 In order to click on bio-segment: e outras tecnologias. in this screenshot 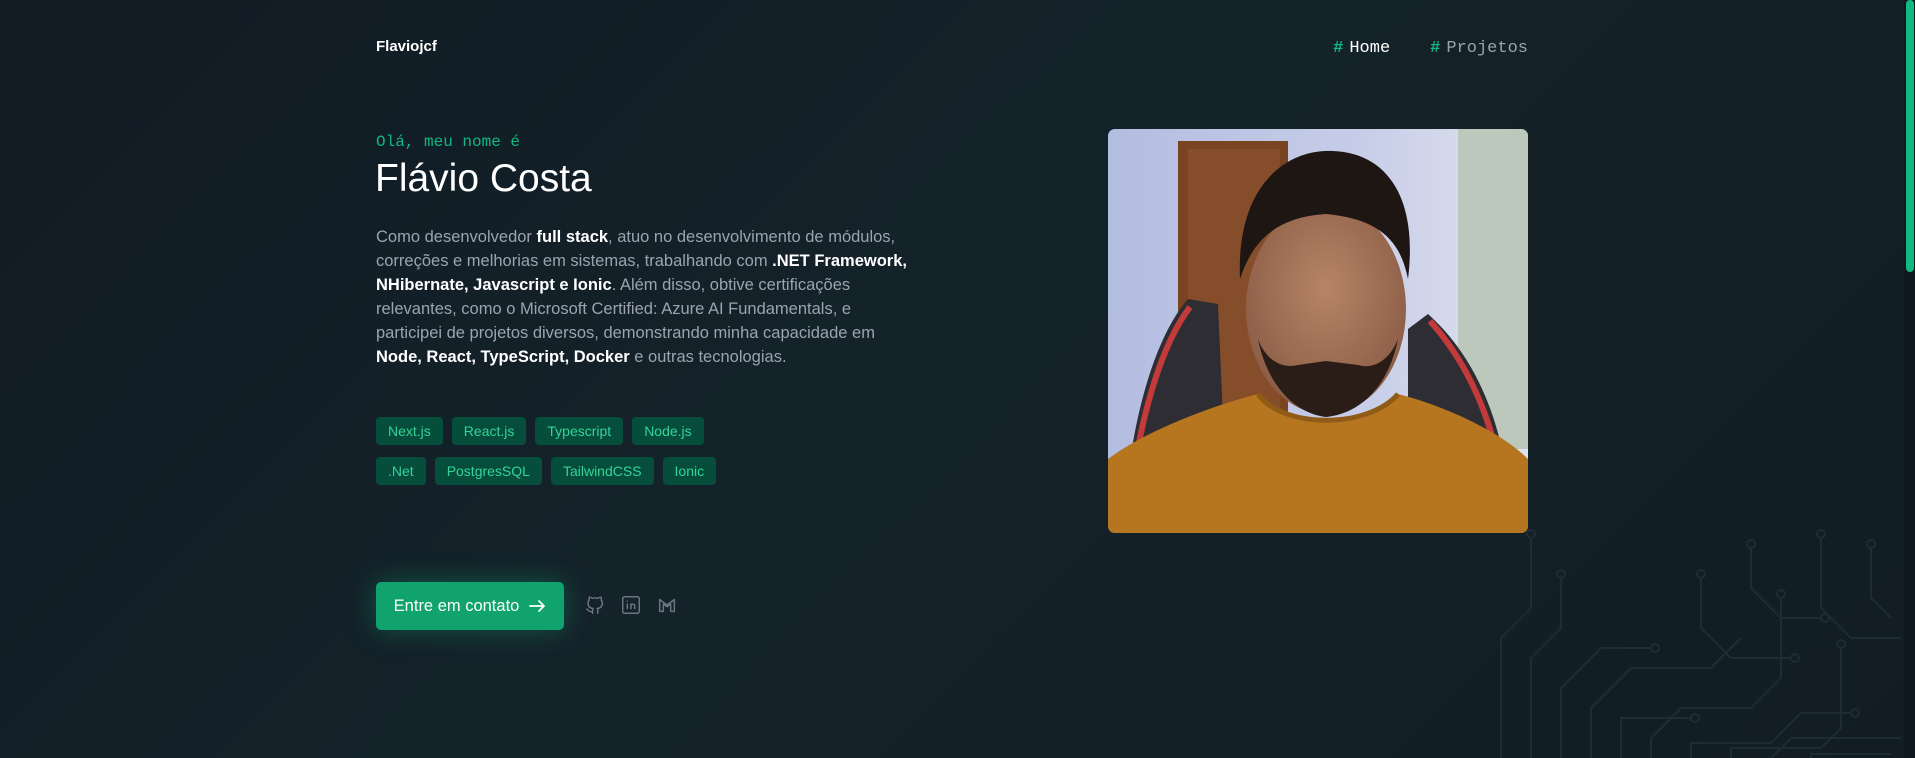, I will do `click(708, 357)`.